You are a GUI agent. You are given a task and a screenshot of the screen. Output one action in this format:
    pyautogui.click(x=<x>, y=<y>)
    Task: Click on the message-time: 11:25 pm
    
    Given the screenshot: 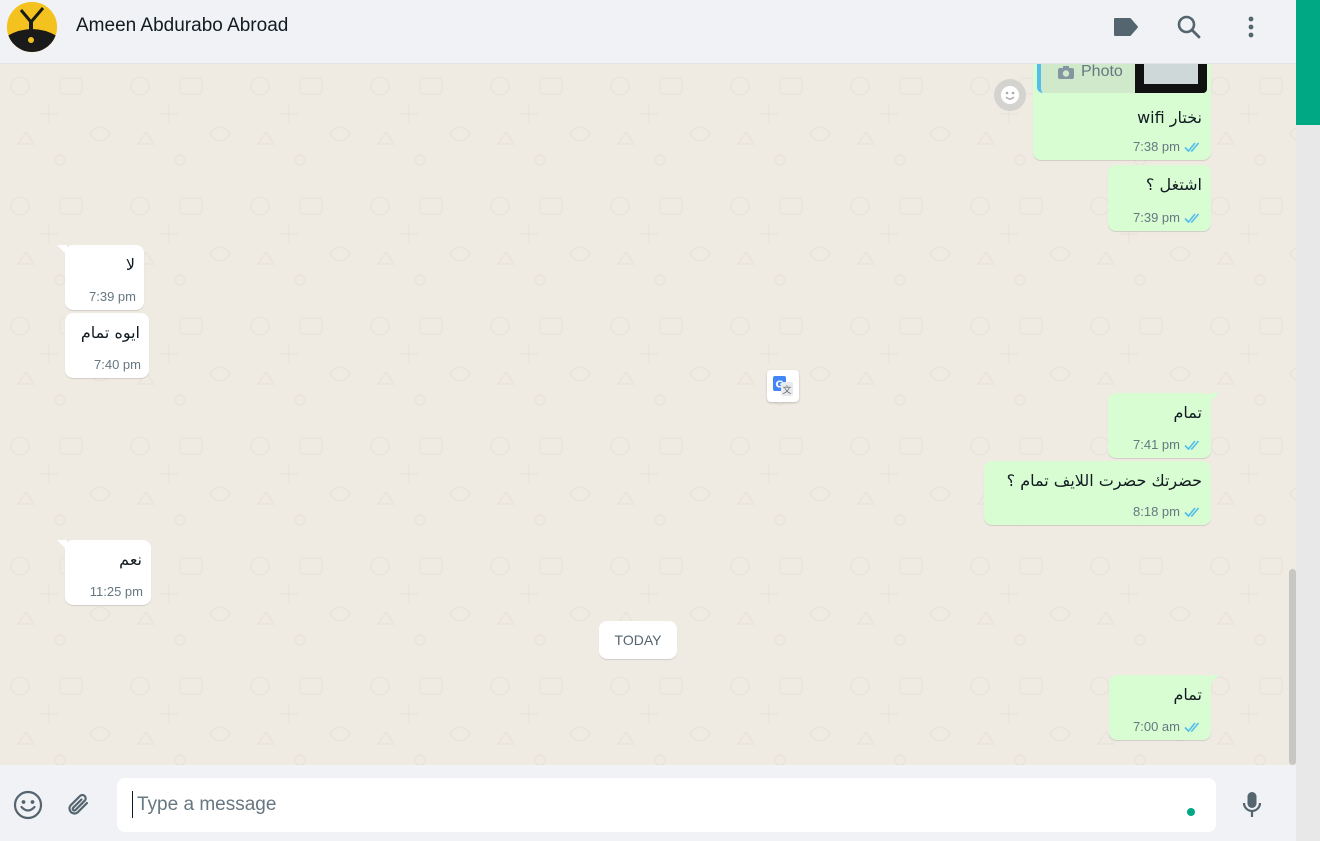 What is the action you would take?
    pyautogui.click(x=116, y=591)
    